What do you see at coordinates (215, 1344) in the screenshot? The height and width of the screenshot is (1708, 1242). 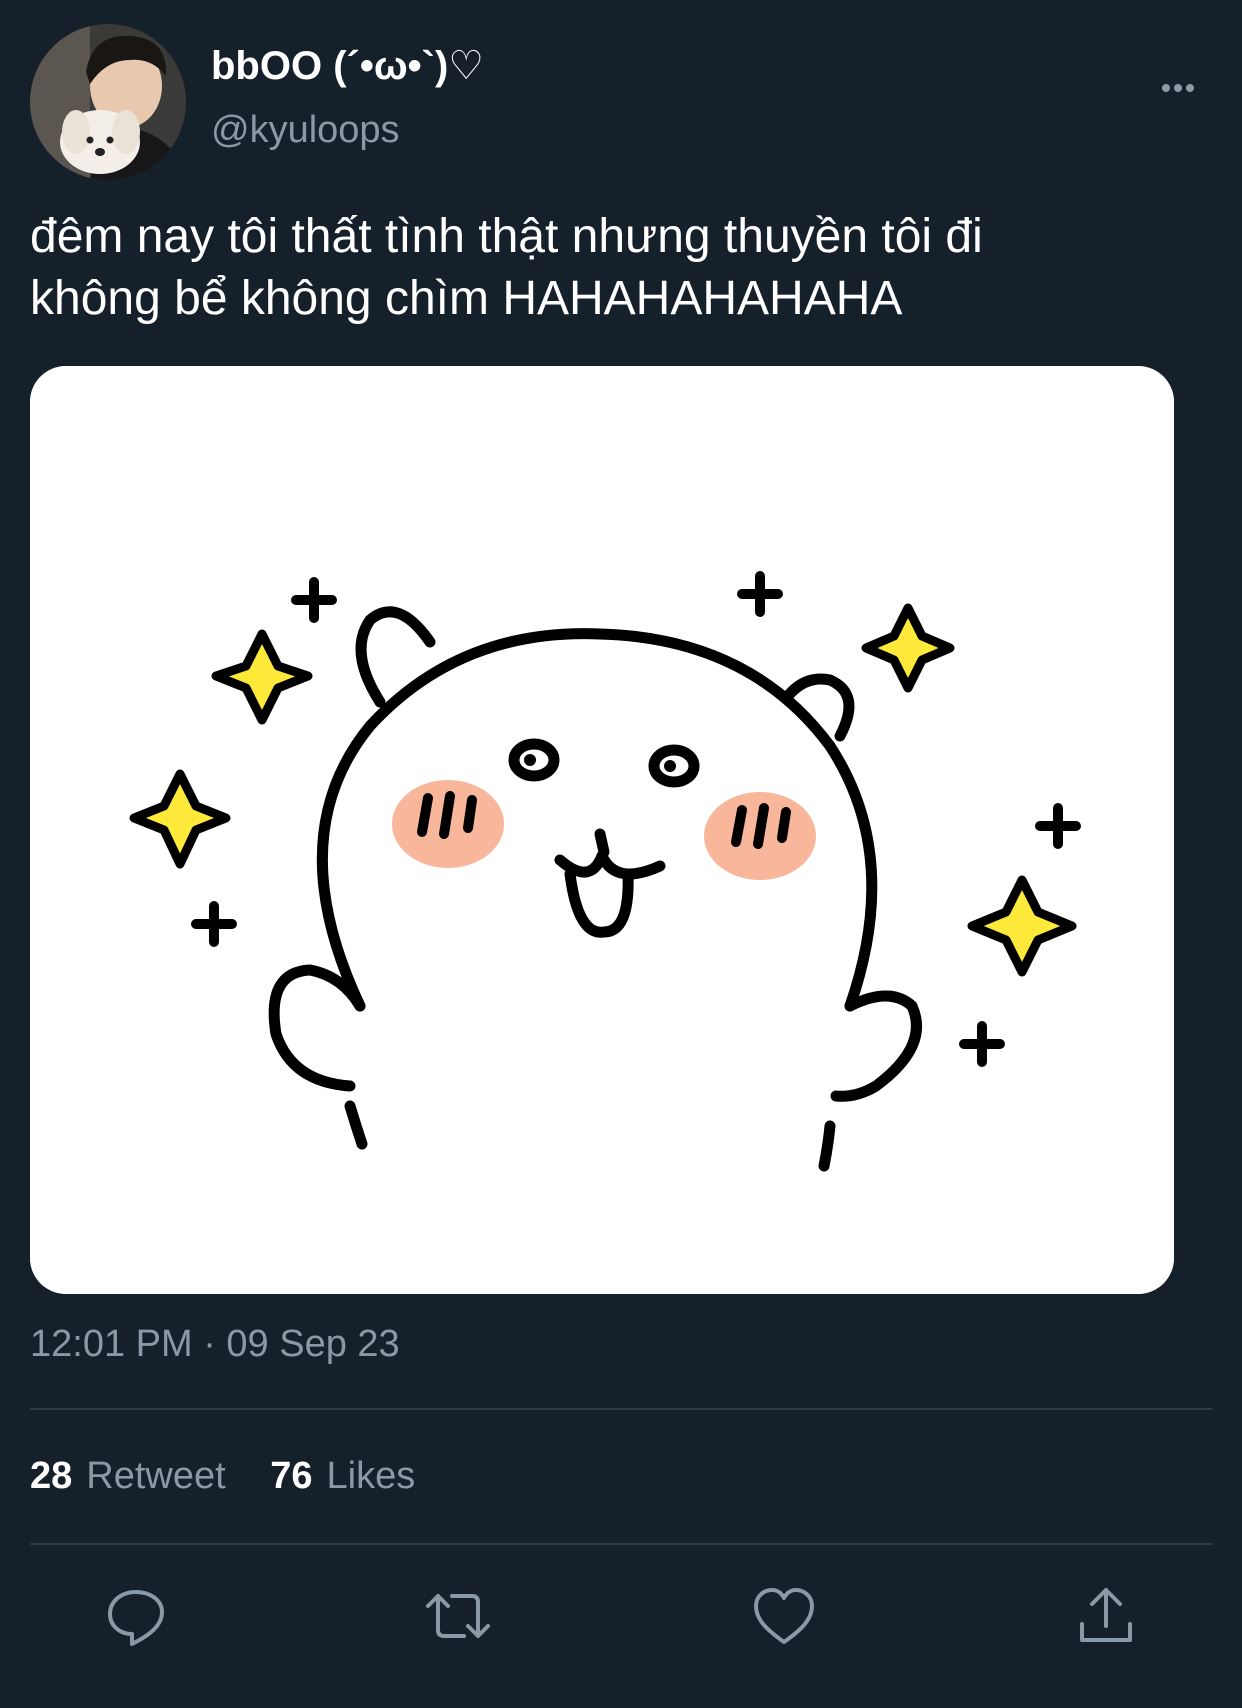 I see `tweet-timestamp: 12:01 PM · 09 Sep 23` at bounding box center [215, 1344].